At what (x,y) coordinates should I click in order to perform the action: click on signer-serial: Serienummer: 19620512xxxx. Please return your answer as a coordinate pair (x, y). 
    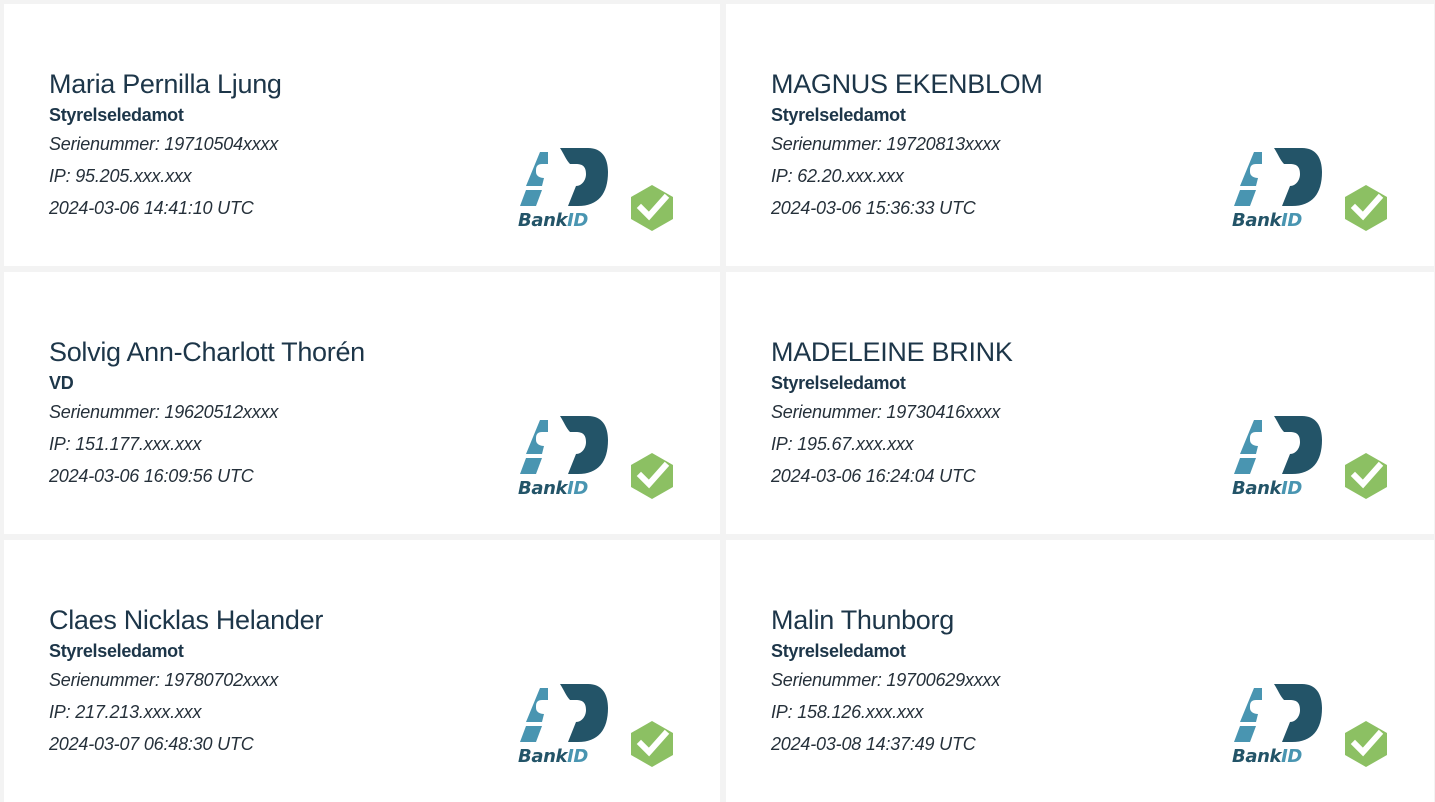
    Looking at the image, I should click on (164, 412).